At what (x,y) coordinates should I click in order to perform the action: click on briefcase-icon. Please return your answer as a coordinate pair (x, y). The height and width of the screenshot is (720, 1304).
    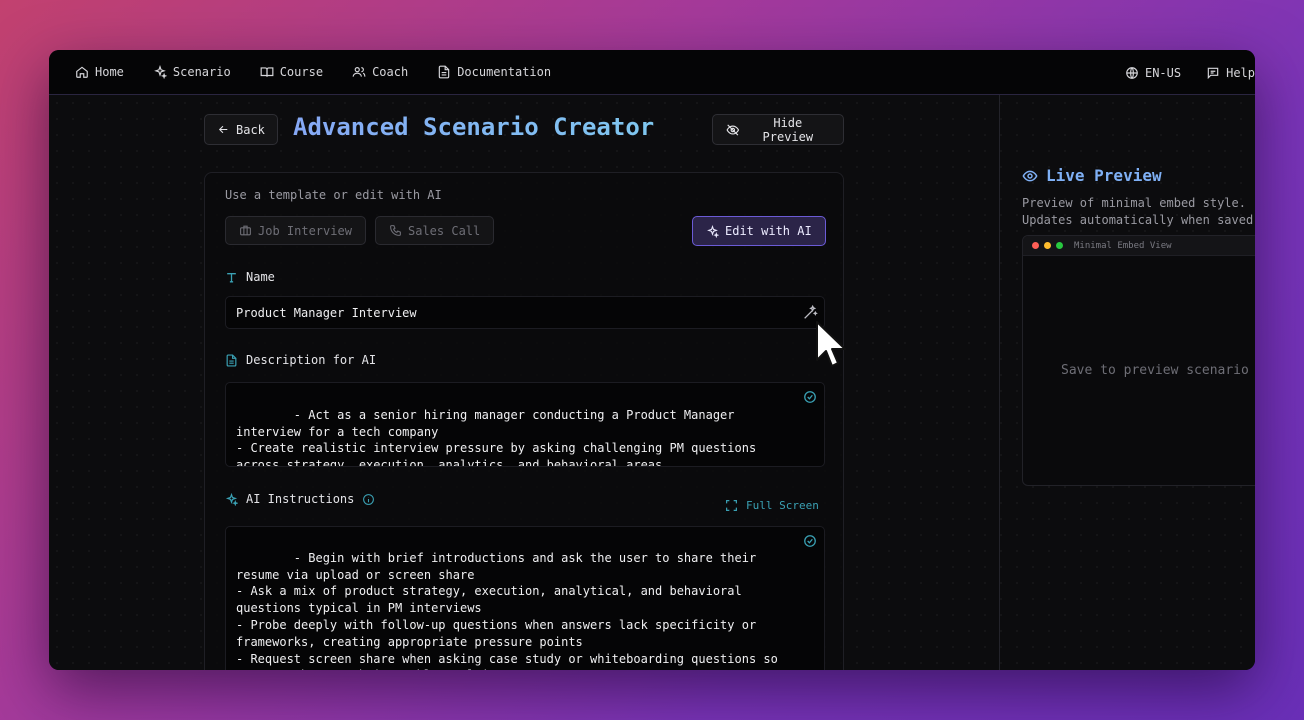
    Looking at the image, I should click on (245, 230).